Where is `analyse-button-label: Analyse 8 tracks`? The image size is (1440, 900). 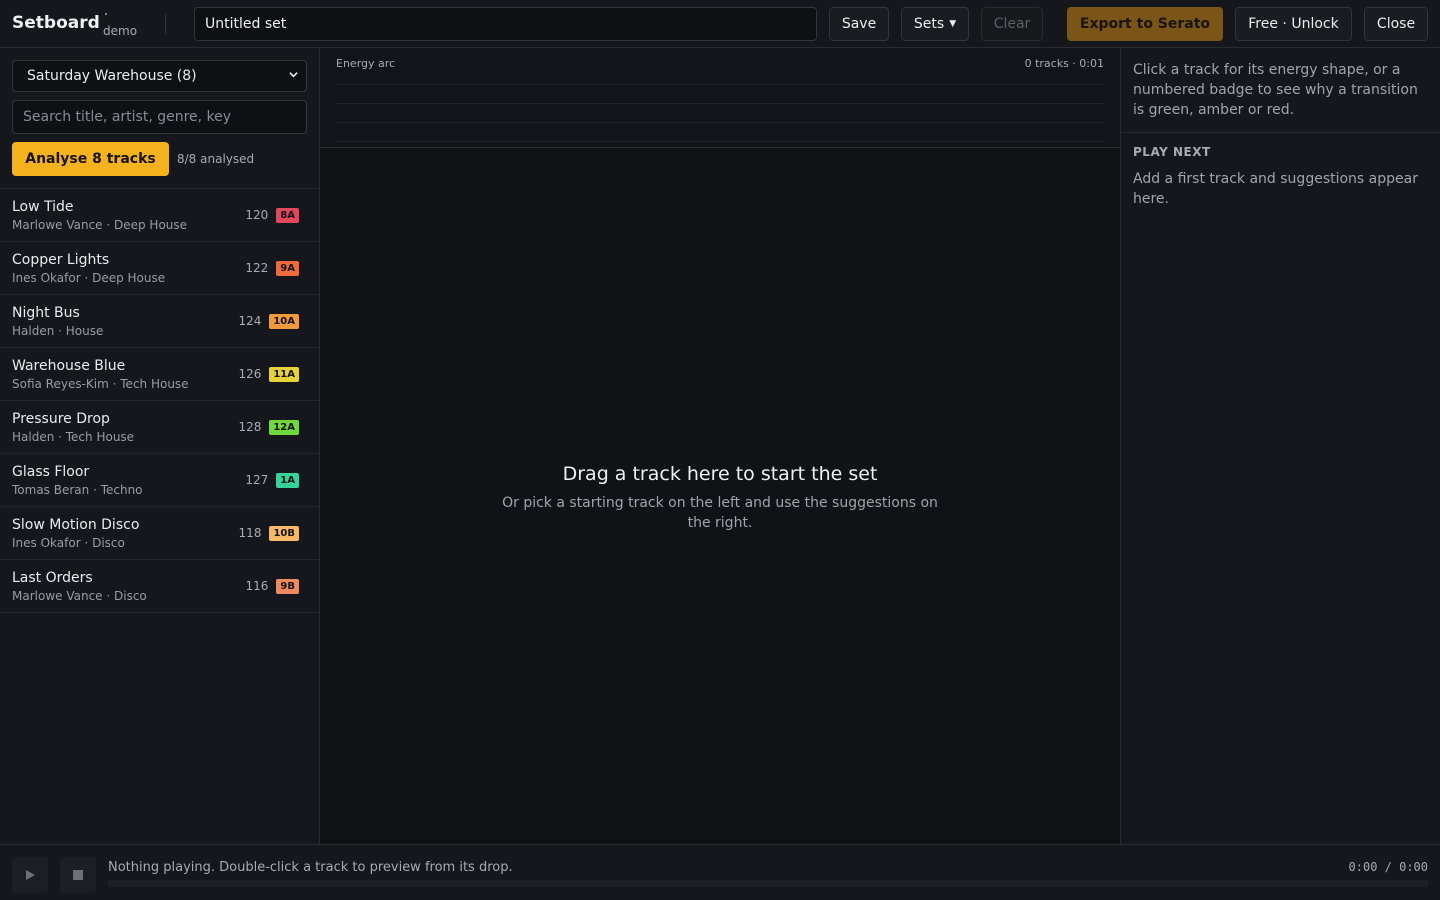
analyse-button-label: Analyse 8 tracks is located at coordinates (90, 159).